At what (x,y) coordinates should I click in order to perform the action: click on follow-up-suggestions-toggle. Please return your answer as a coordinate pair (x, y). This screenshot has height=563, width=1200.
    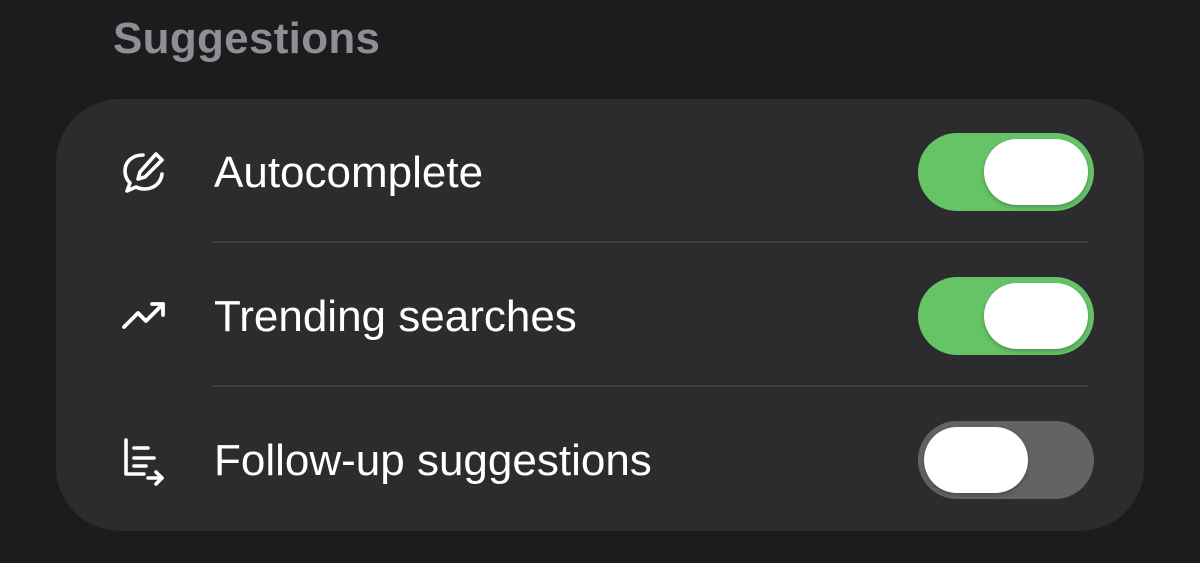
    Looking at the image, I should click on (1006, 460).